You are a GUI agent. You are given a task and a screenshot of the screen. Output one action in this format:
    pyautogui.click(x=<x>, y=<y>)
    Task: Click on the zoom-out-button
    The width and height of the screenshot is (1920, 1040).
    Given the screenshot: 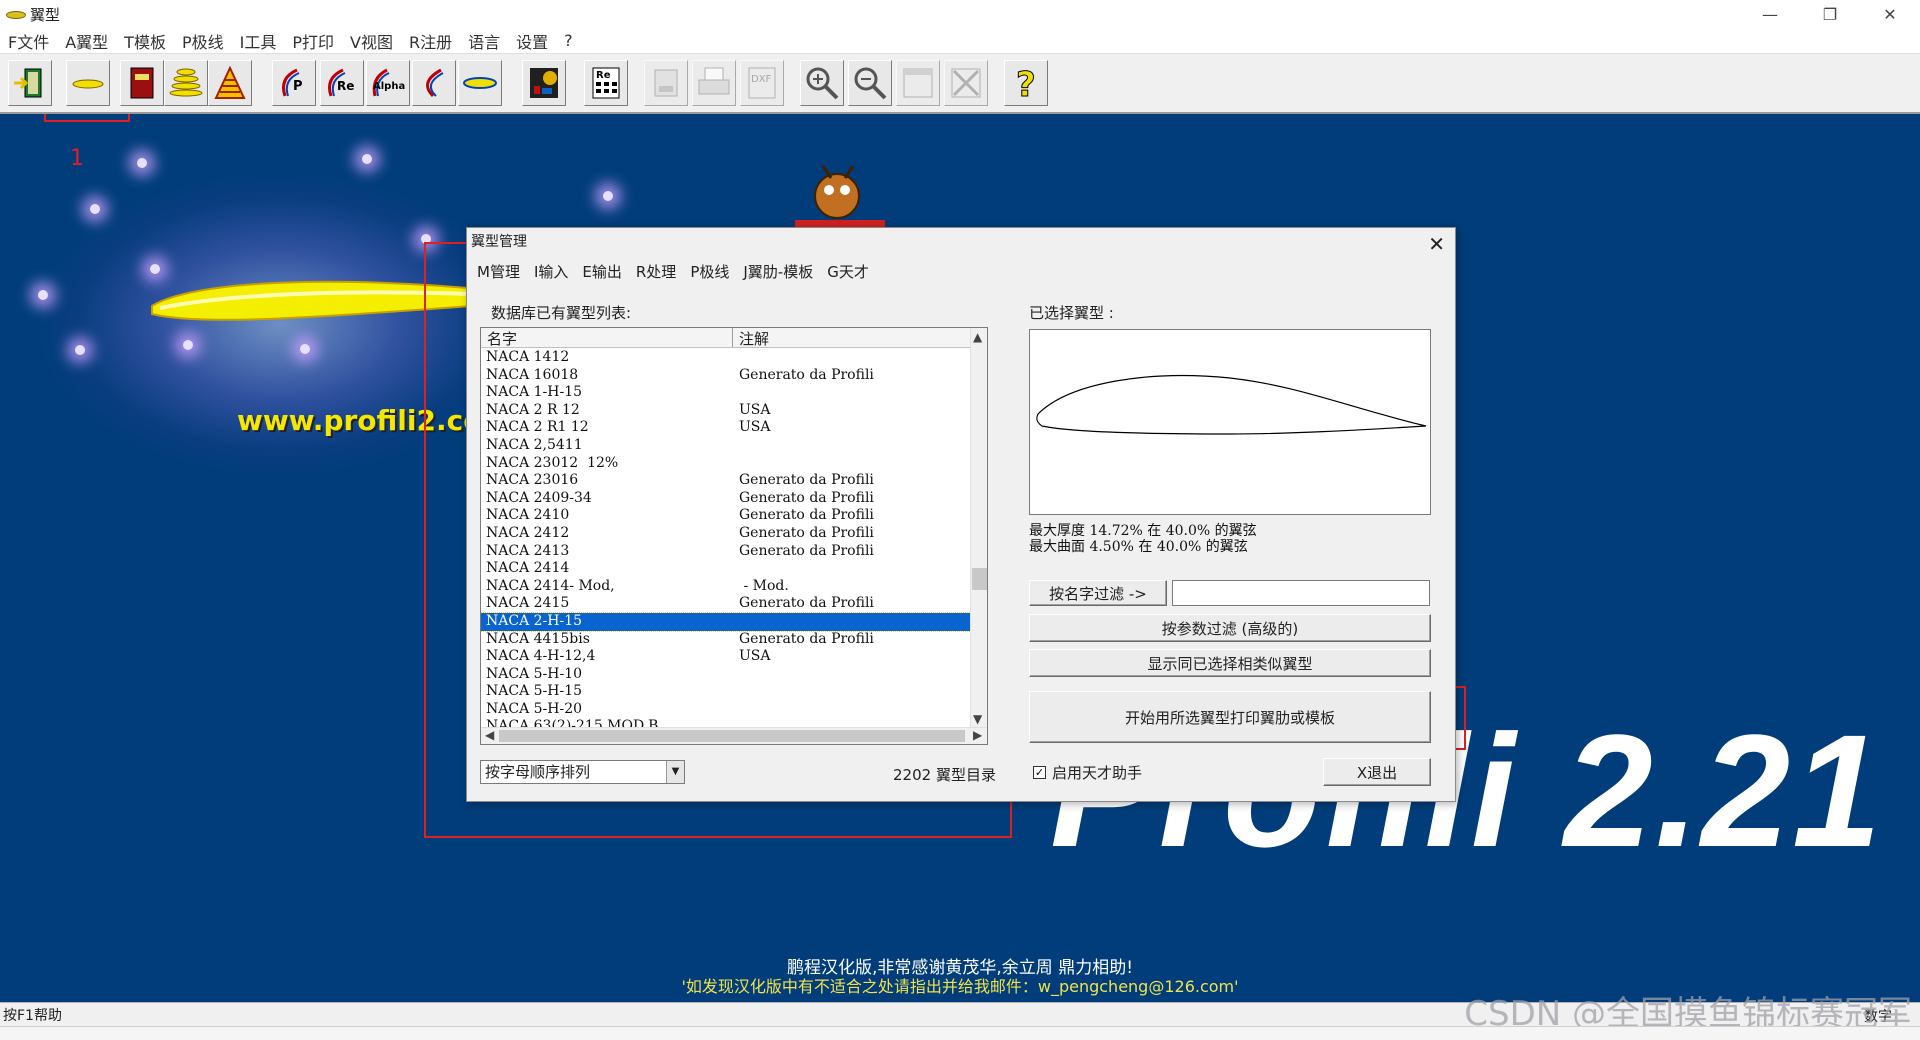 What is the action you would take?
    pyautogui.click(x=870, y=83)
    